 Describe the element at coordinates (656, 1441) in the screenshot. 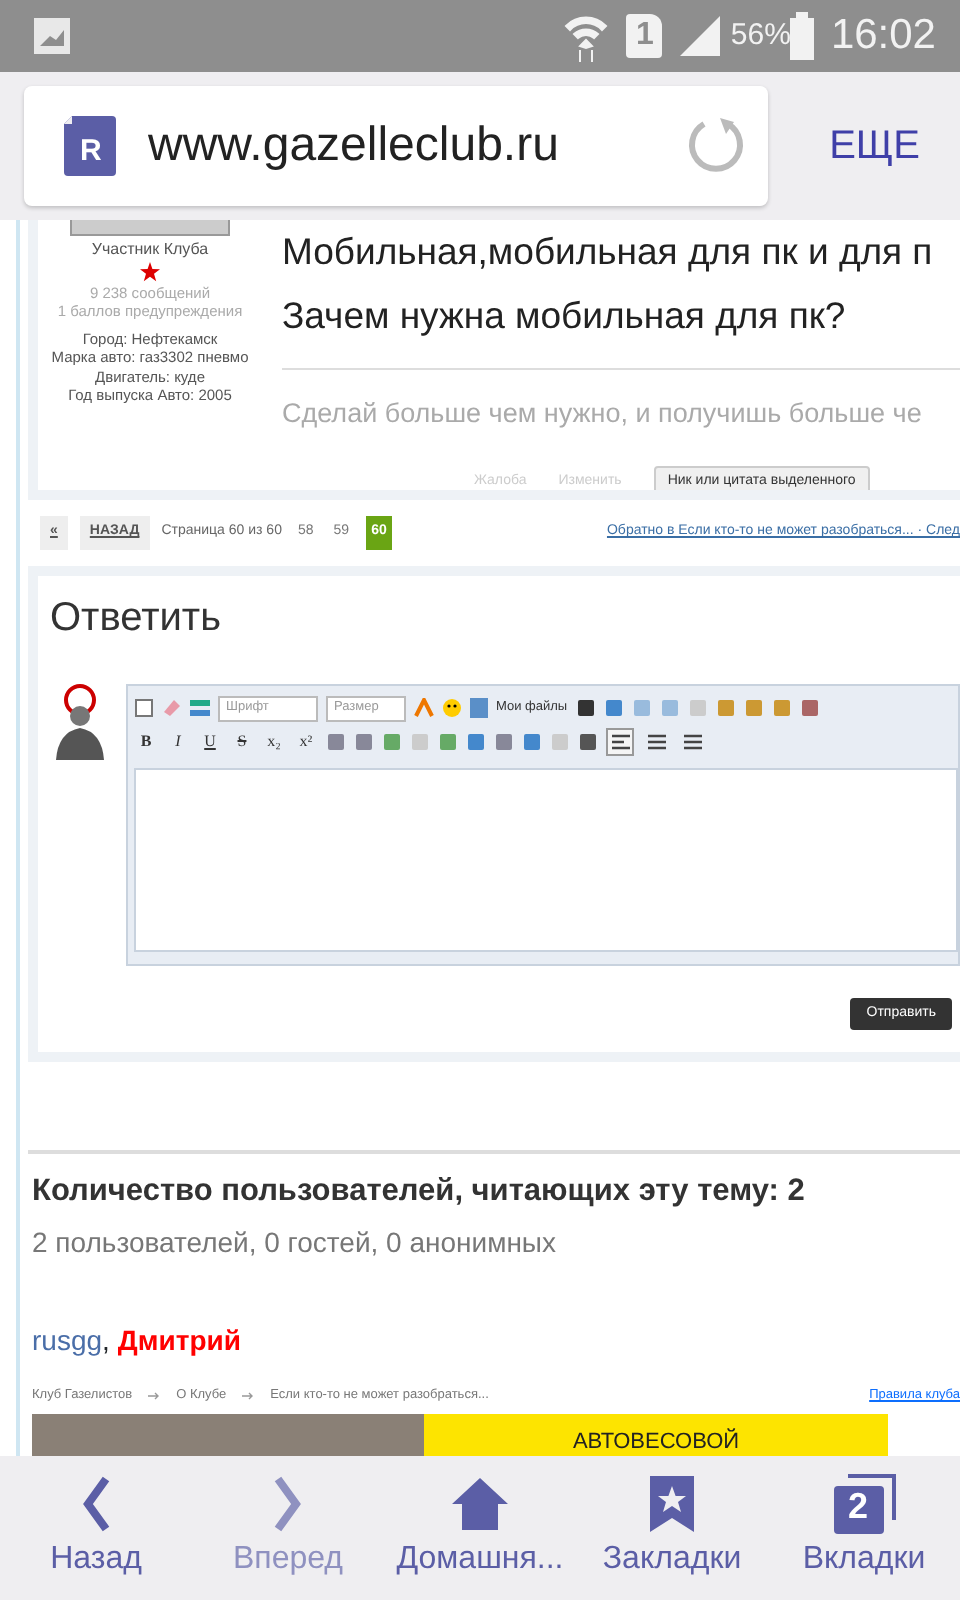

I see `ad-text: АВТОВЕСОВОЙ` at that location.